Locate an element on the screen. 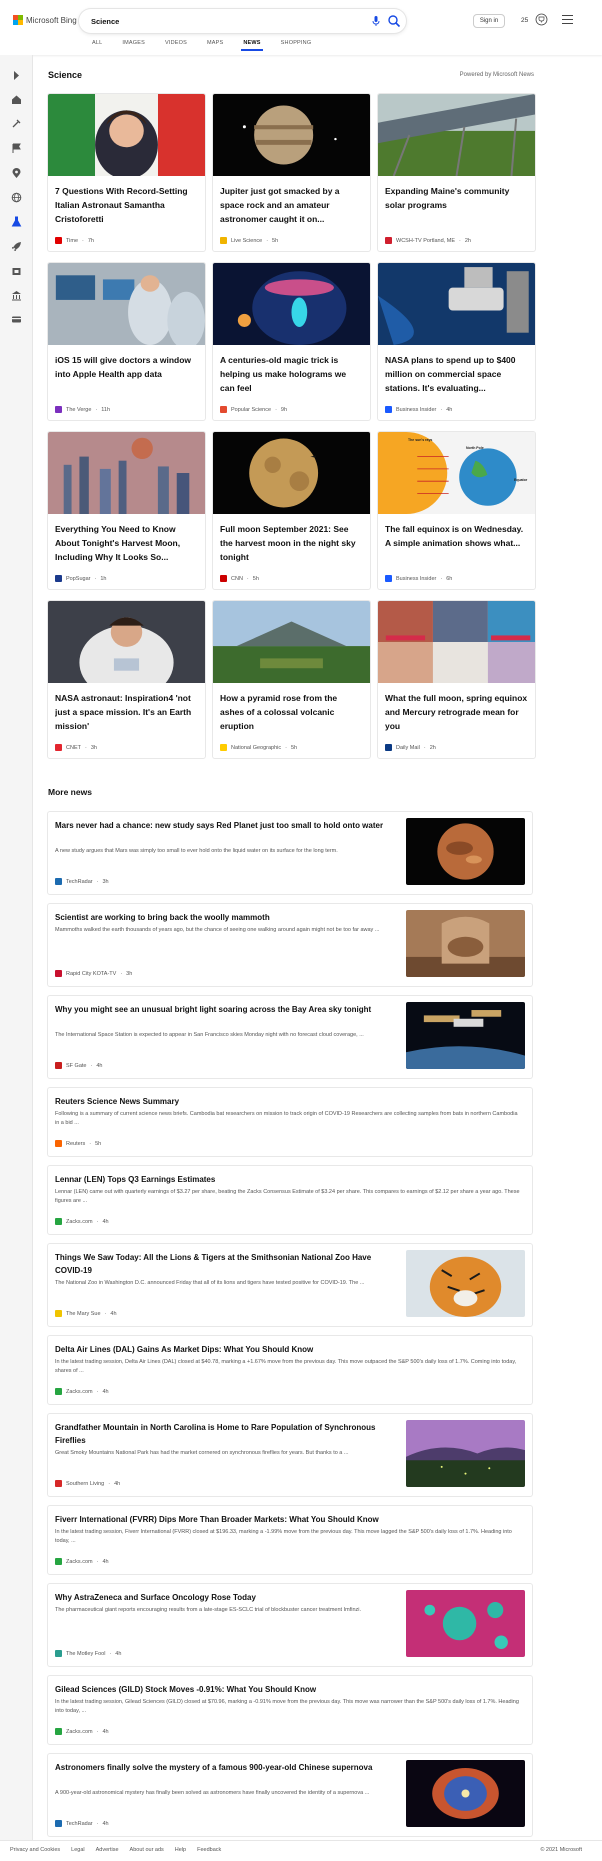  footer-link: Help is located at coordinates (180, 1850).